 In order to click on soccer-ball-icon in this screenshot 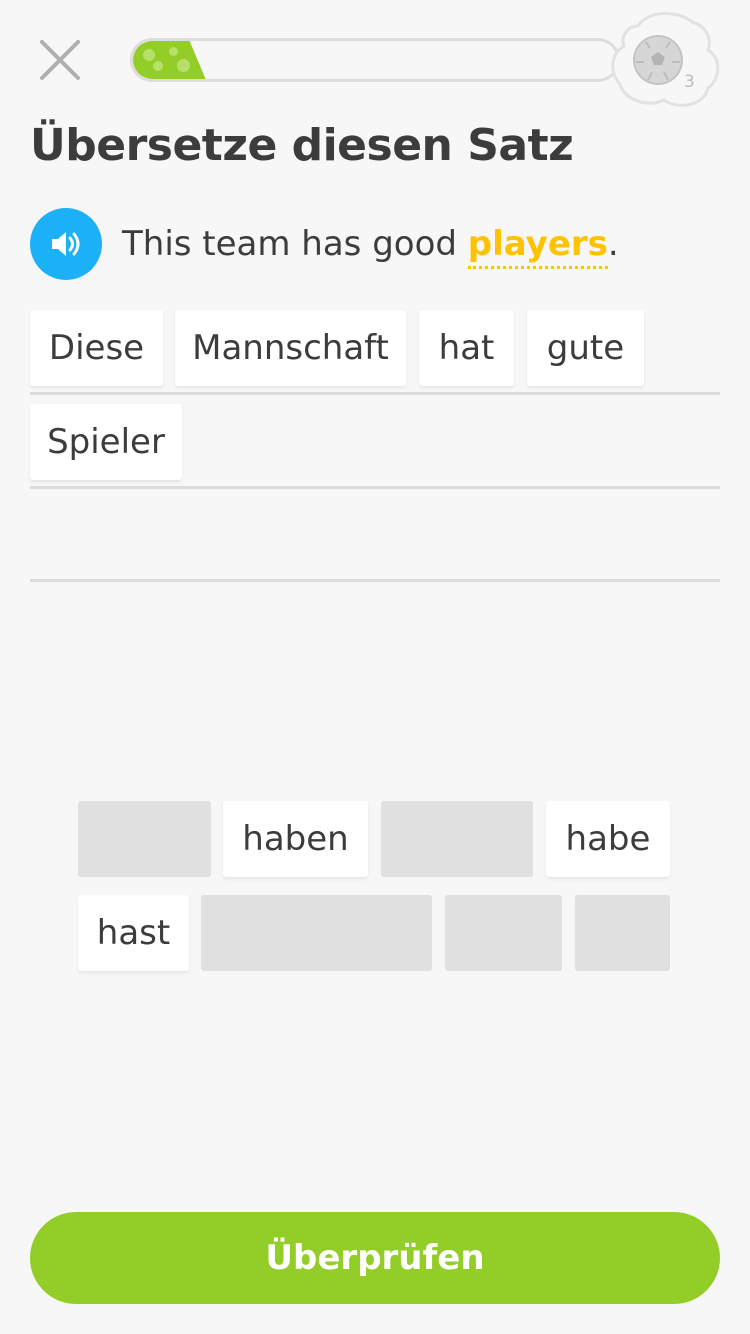, I will do `click(665, 59)`.